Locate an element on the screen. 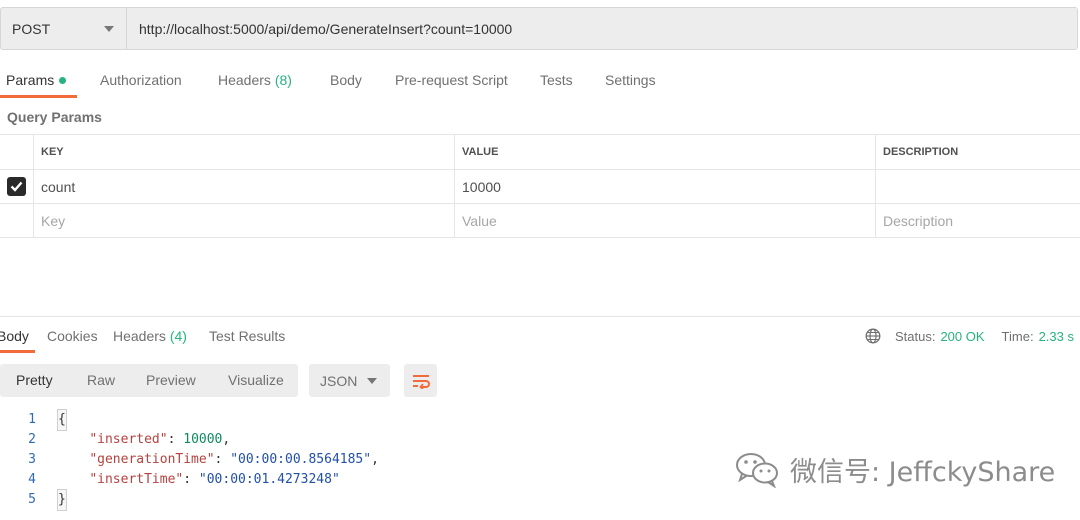  tab-authorization: Authorization is located at coordinates (141, 81).